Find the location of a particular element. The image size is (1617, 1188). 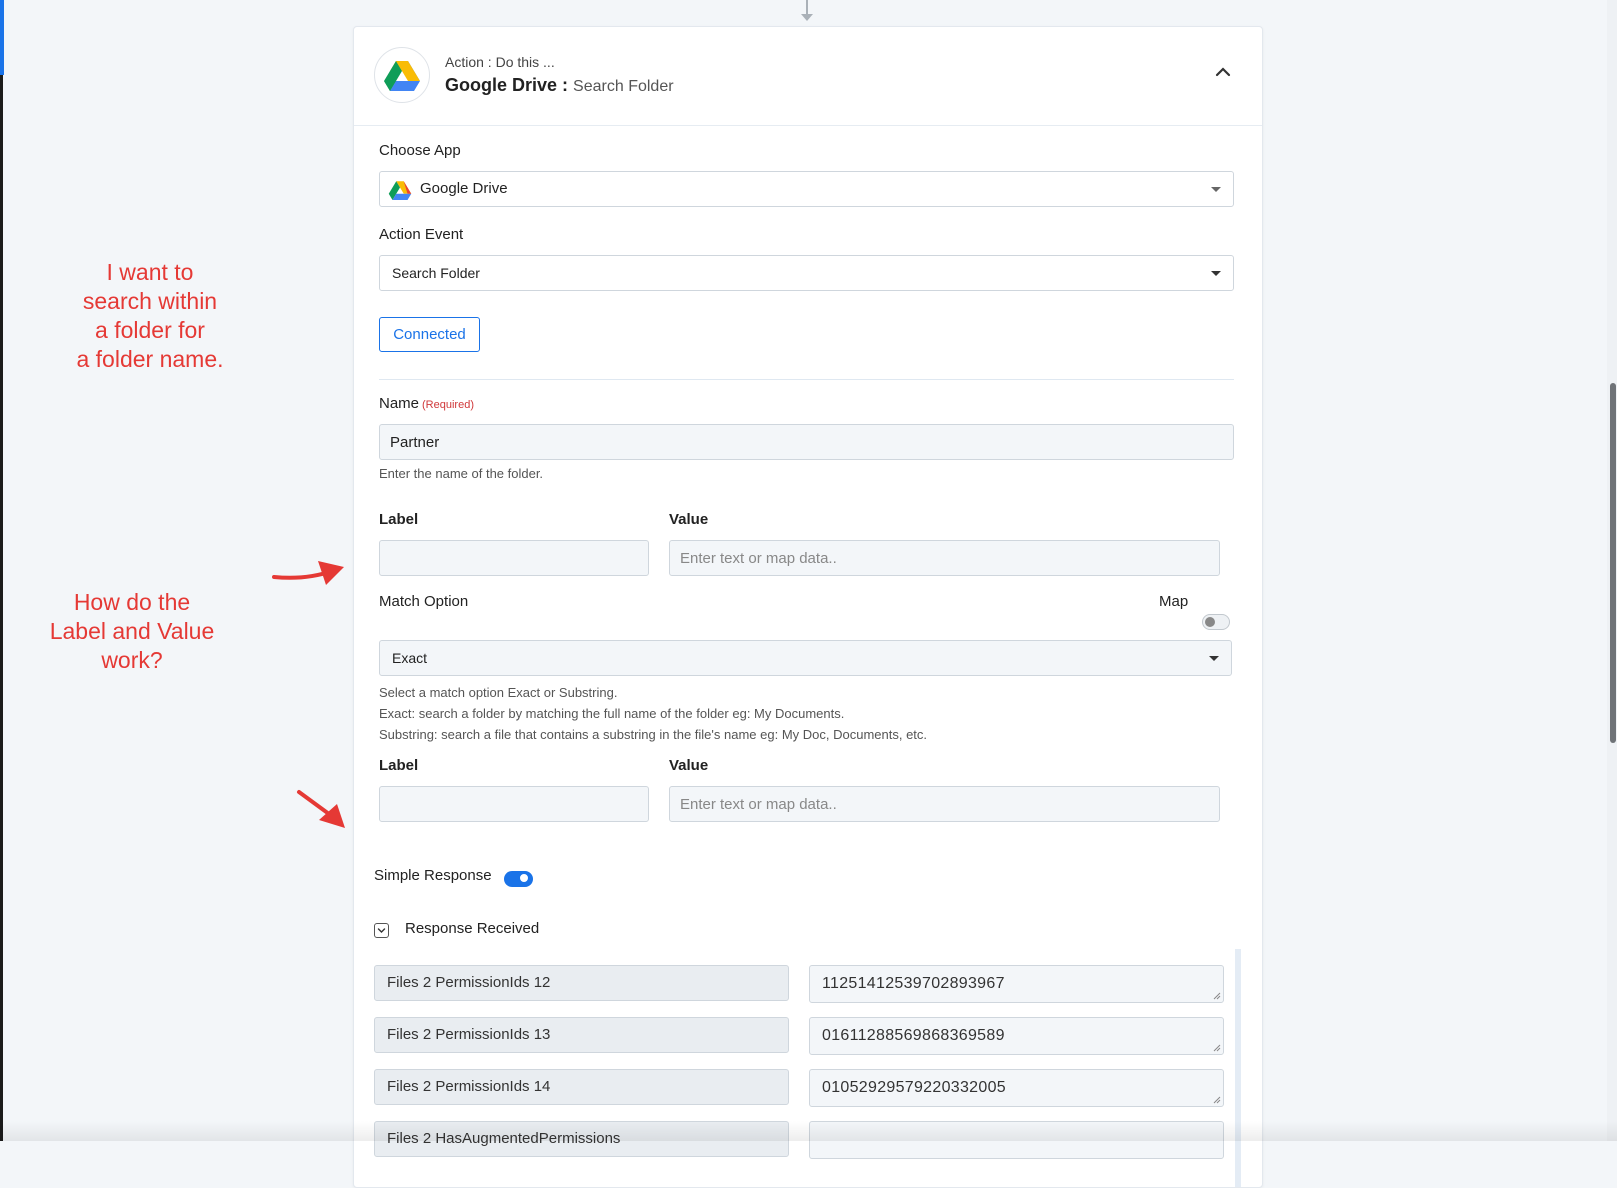

annotation-arrow-1-icon is located at coordinates (308, 573).